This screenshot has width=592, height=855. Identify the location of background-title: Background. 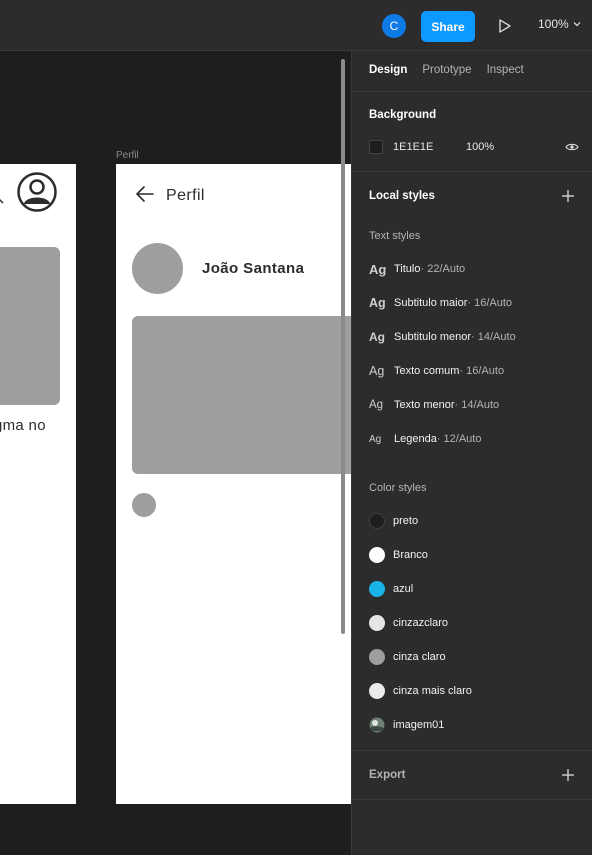
(403, 115).